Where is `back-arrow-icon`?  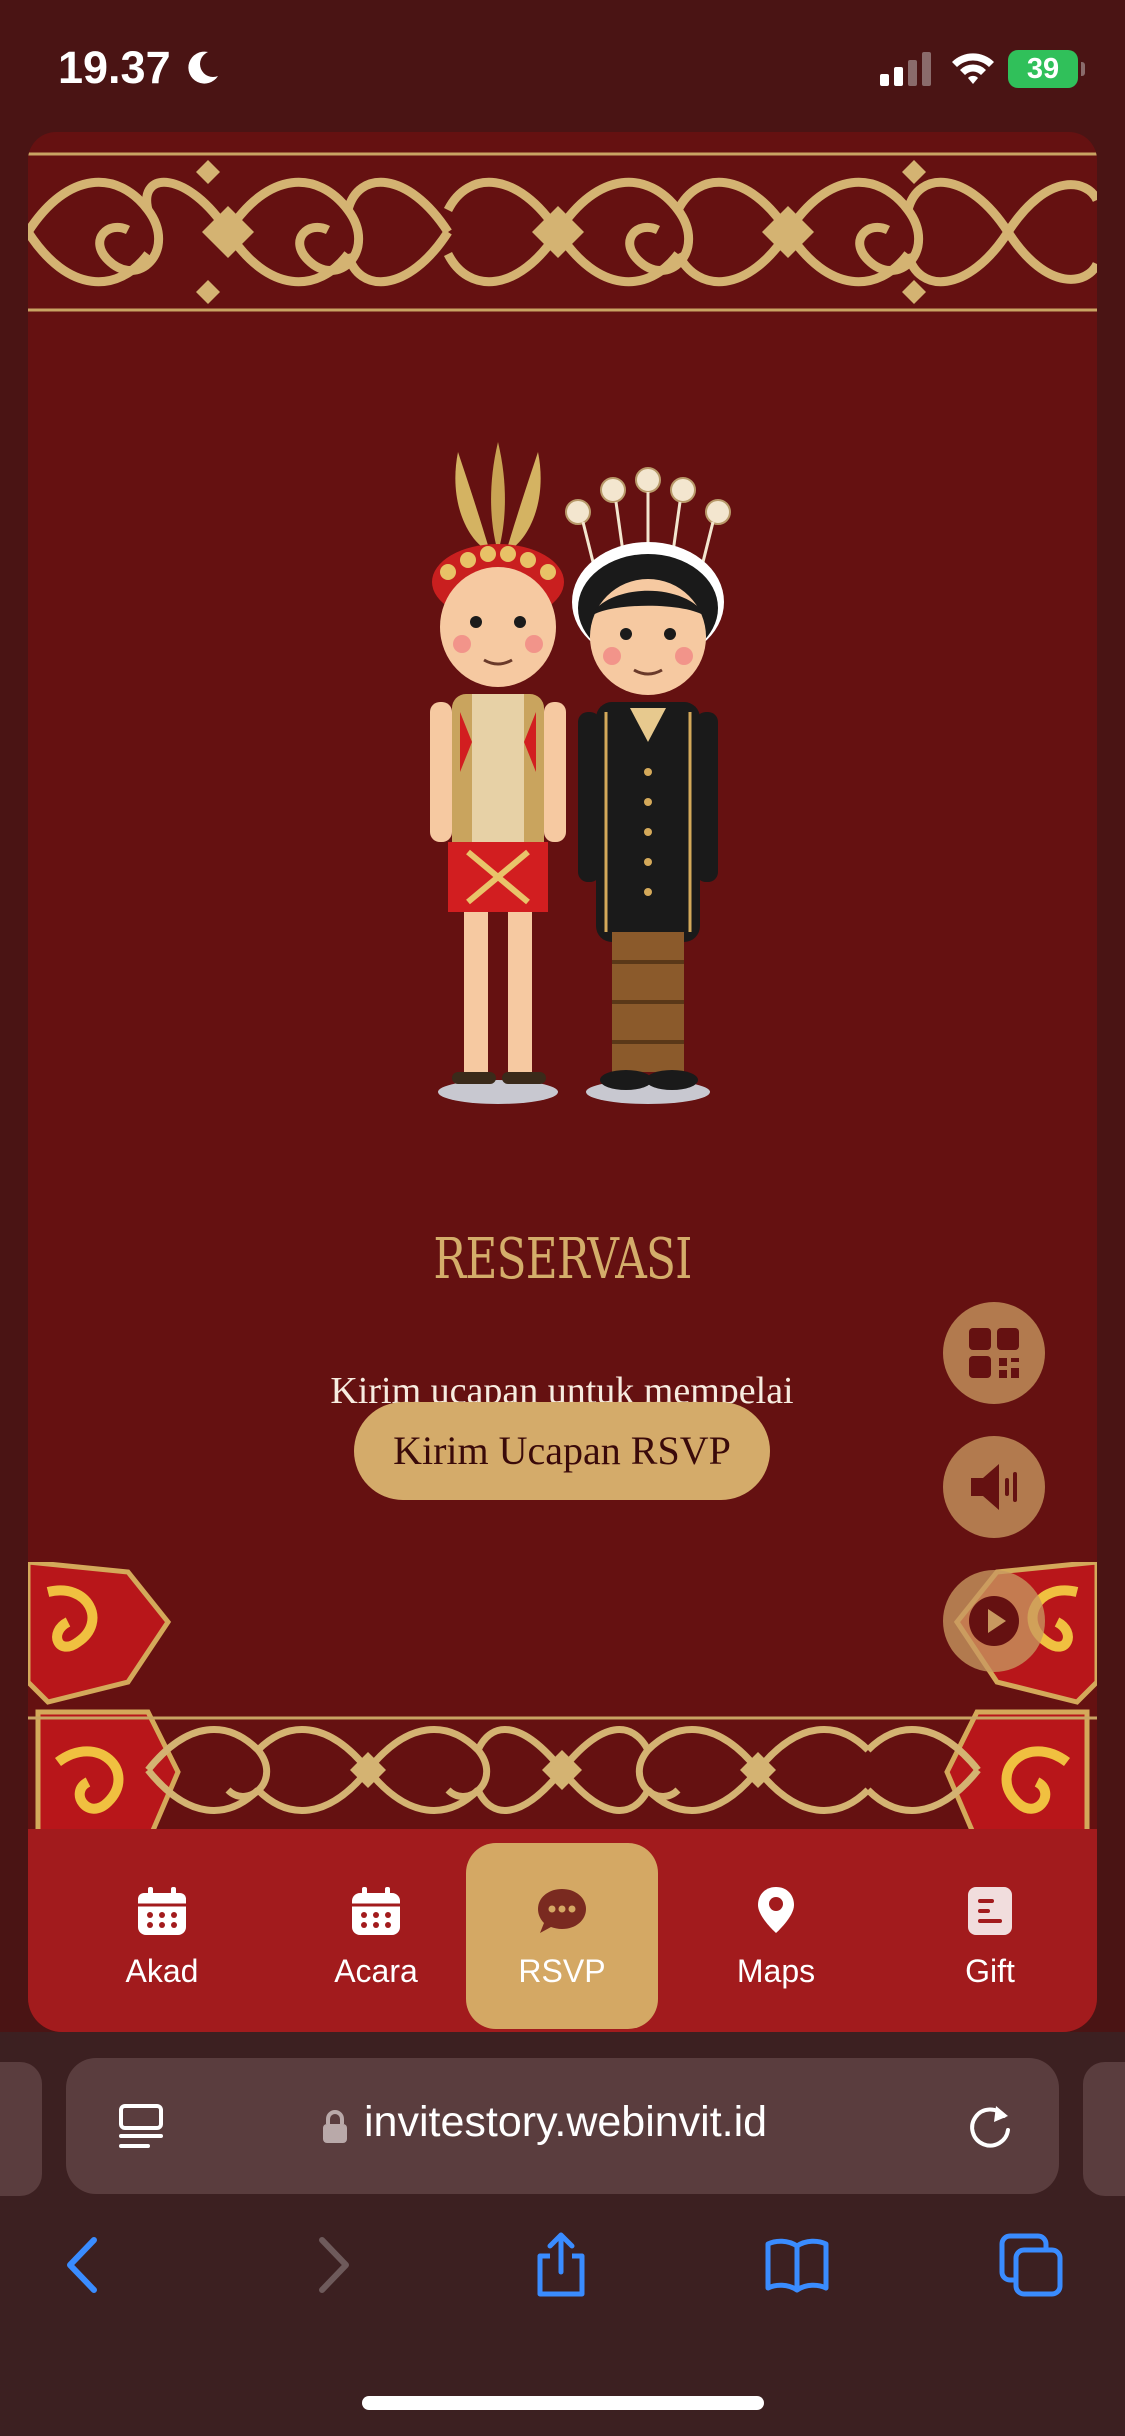 back-arrow-icon is located at coordinates (87, 2265).